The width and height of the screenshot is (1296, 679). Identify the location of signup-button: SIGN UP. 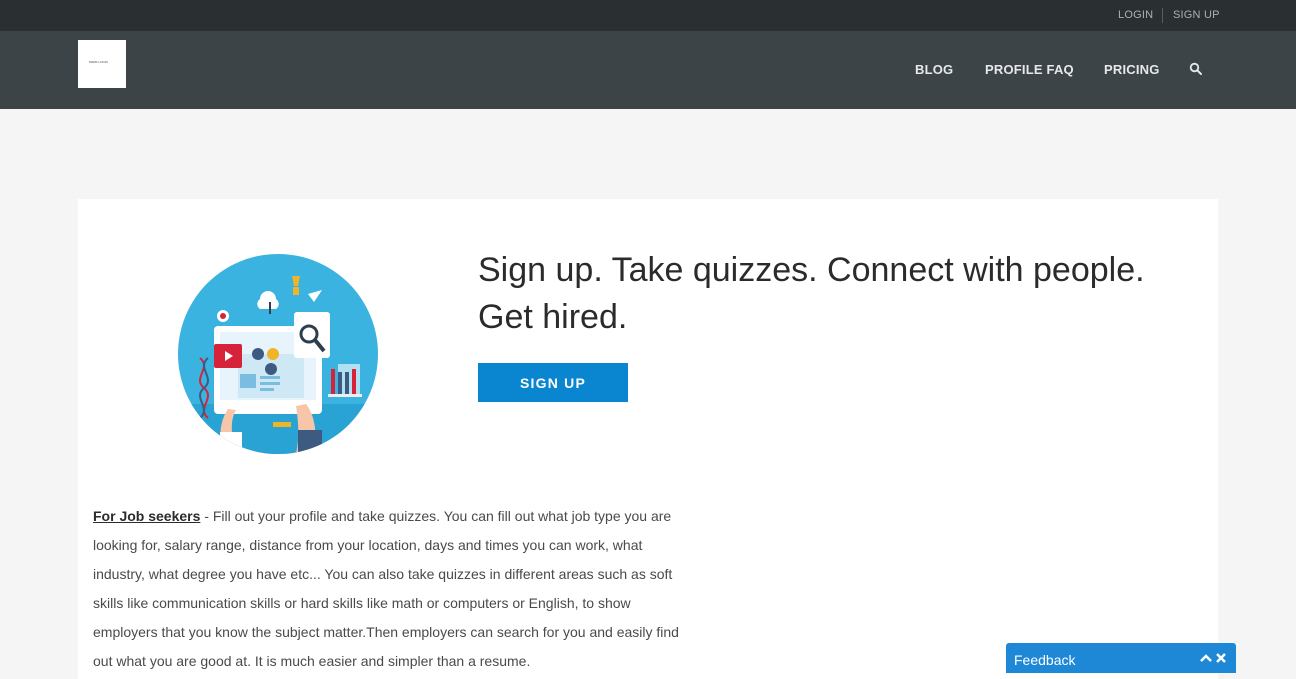
(553, 382).